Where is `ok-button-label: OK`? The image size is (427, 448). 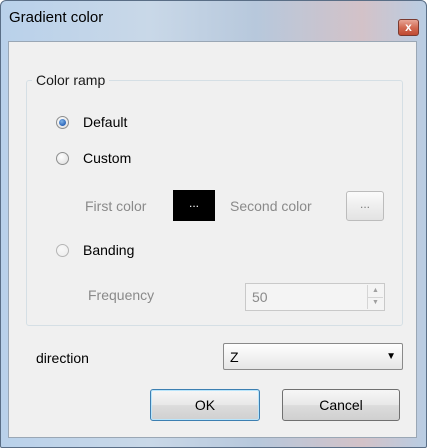 ok-button-label: OK is located at coordinates (205, 405).